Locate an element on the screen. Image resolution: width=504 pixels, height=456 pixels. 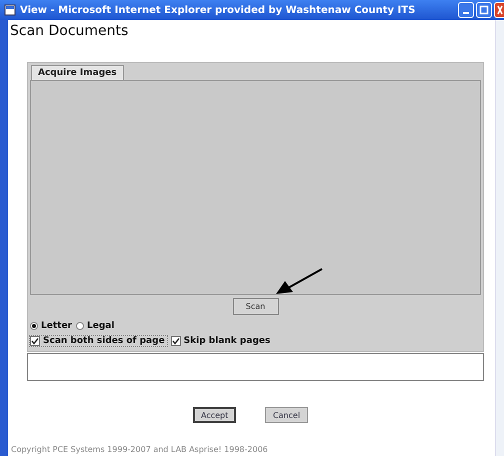
radio-option: Legal is located at coordinates (95, 326).